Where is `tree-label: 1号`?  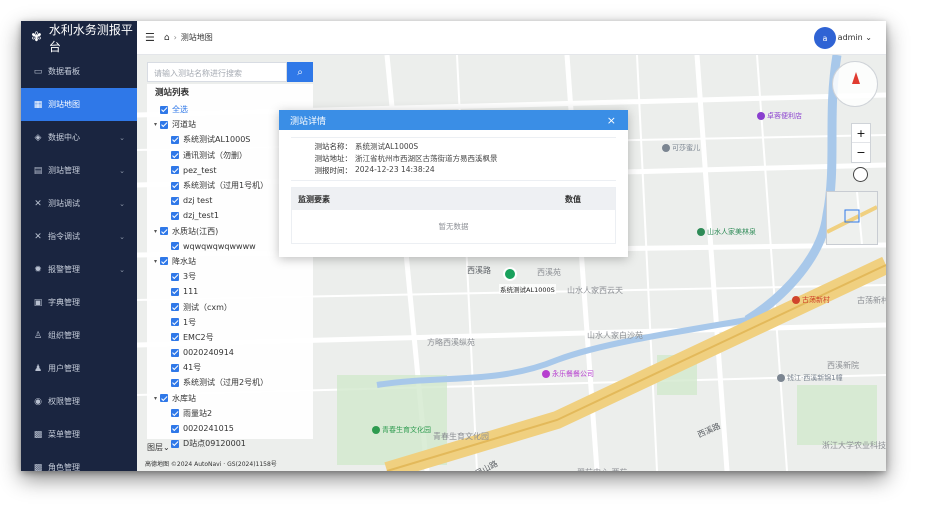
tree-label: 1号 is located at coordinates (190, 322).